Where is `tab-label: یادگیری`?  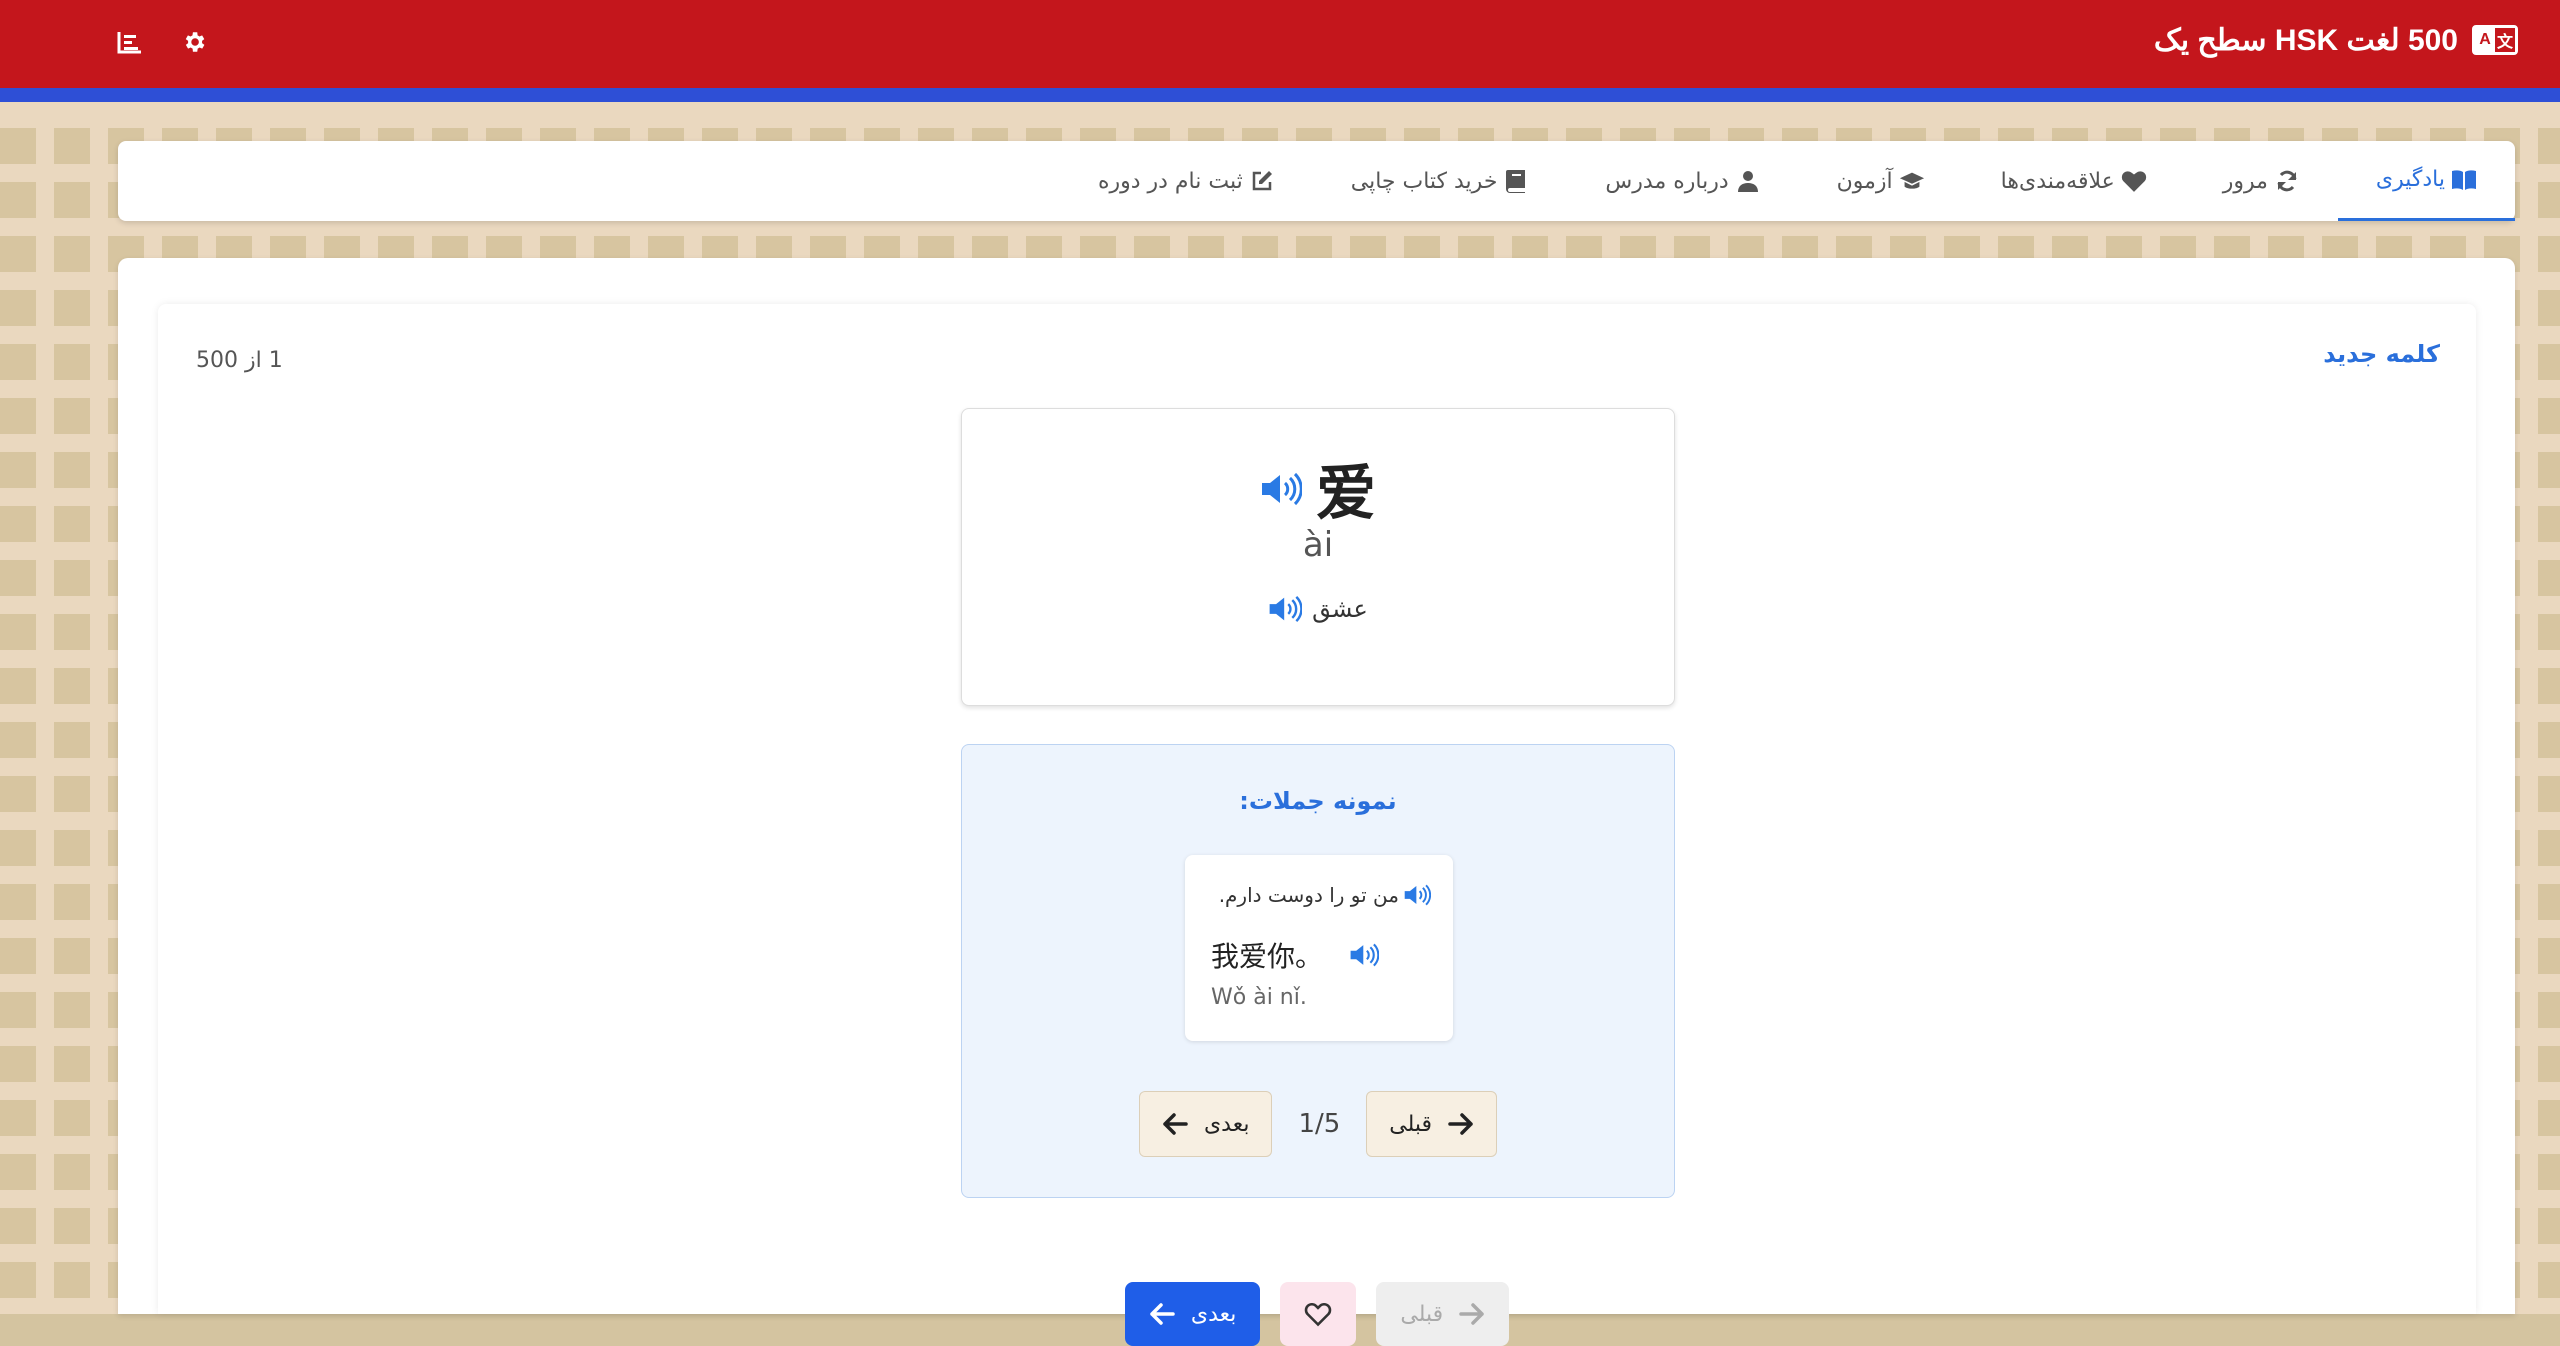 tab-label: یادگیری is located at coordinates (2410, 179).